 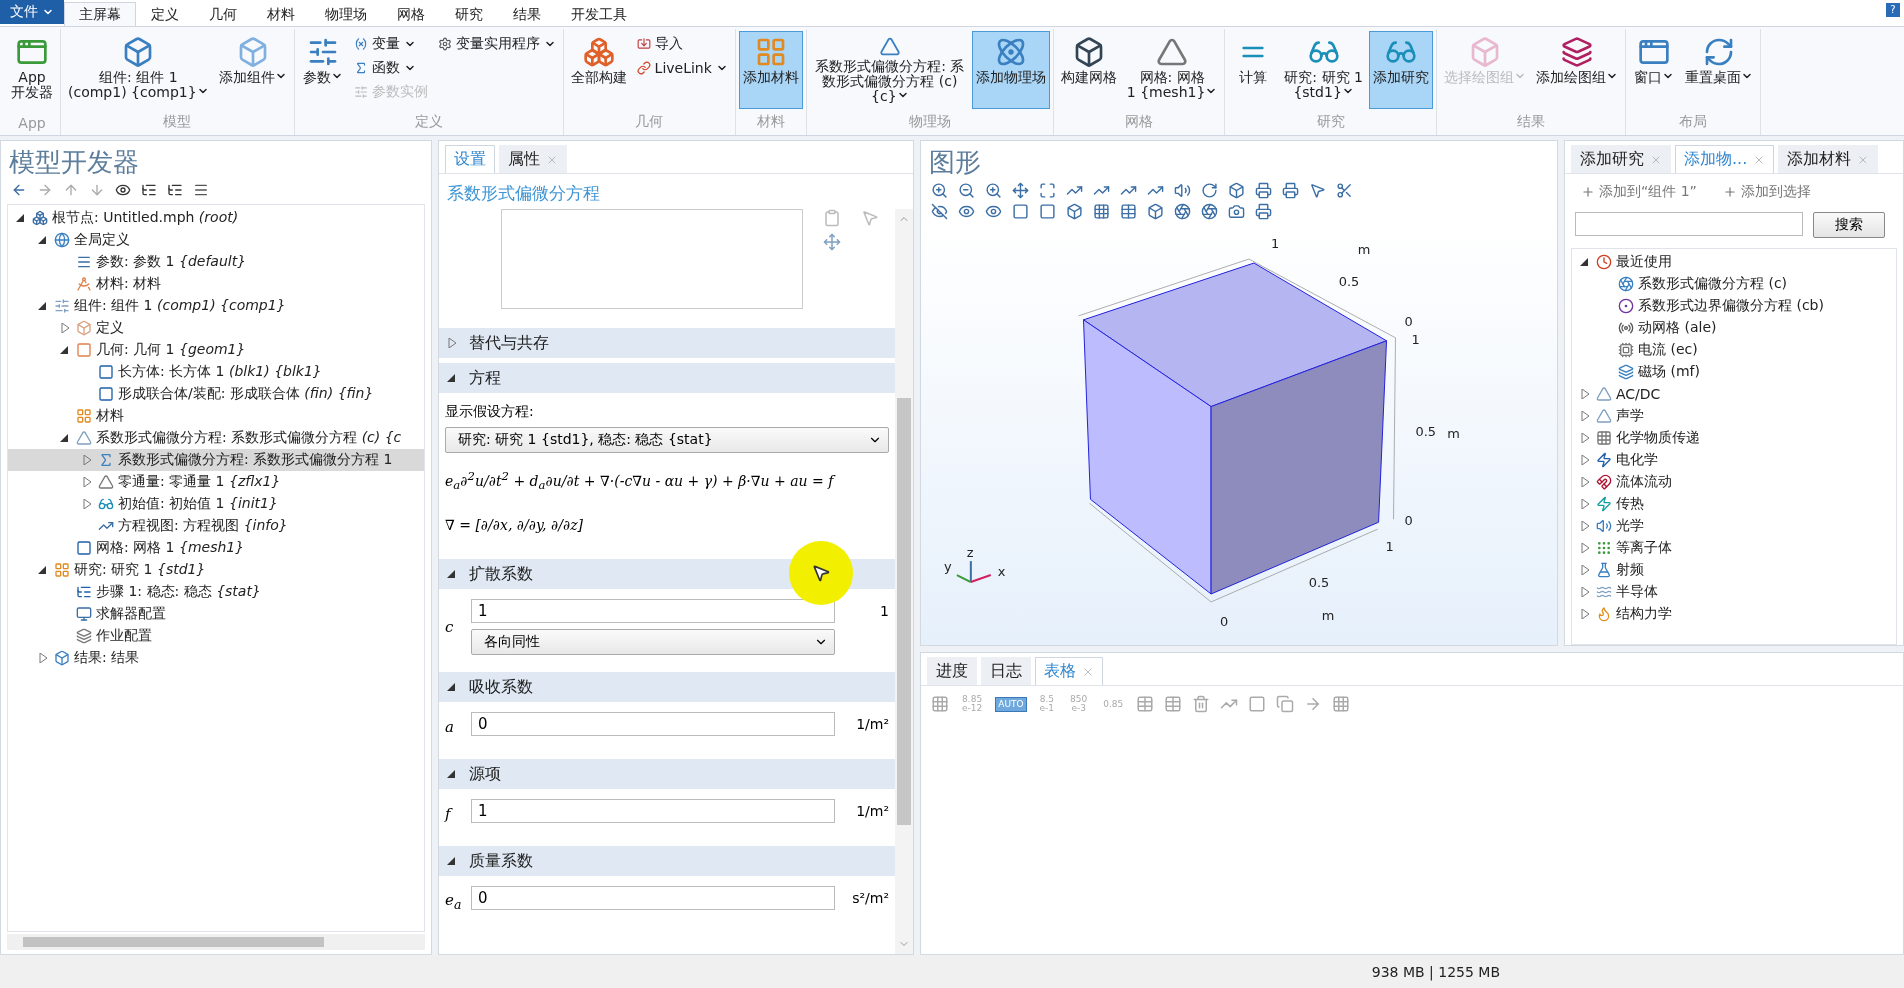 I want to click on panel-tab: 添加材料, so click(x=1828, y=159).